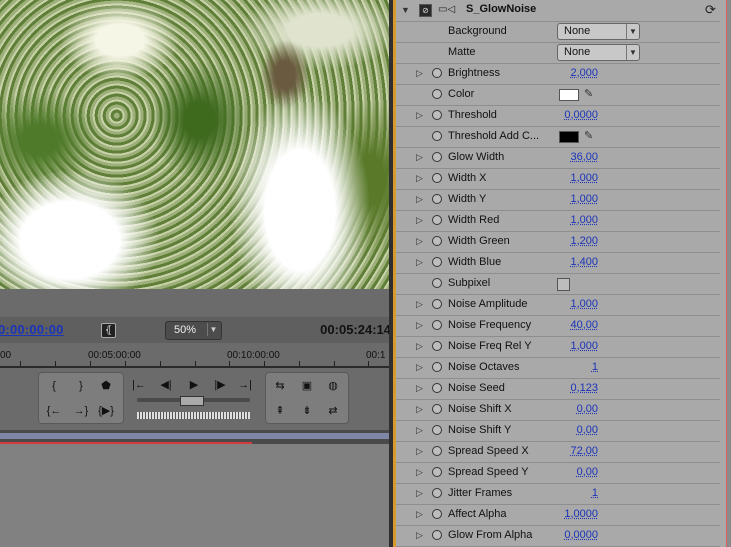  I want to click on param-row: ▷ Spread Speed Y 0,00, so click(558, 473).